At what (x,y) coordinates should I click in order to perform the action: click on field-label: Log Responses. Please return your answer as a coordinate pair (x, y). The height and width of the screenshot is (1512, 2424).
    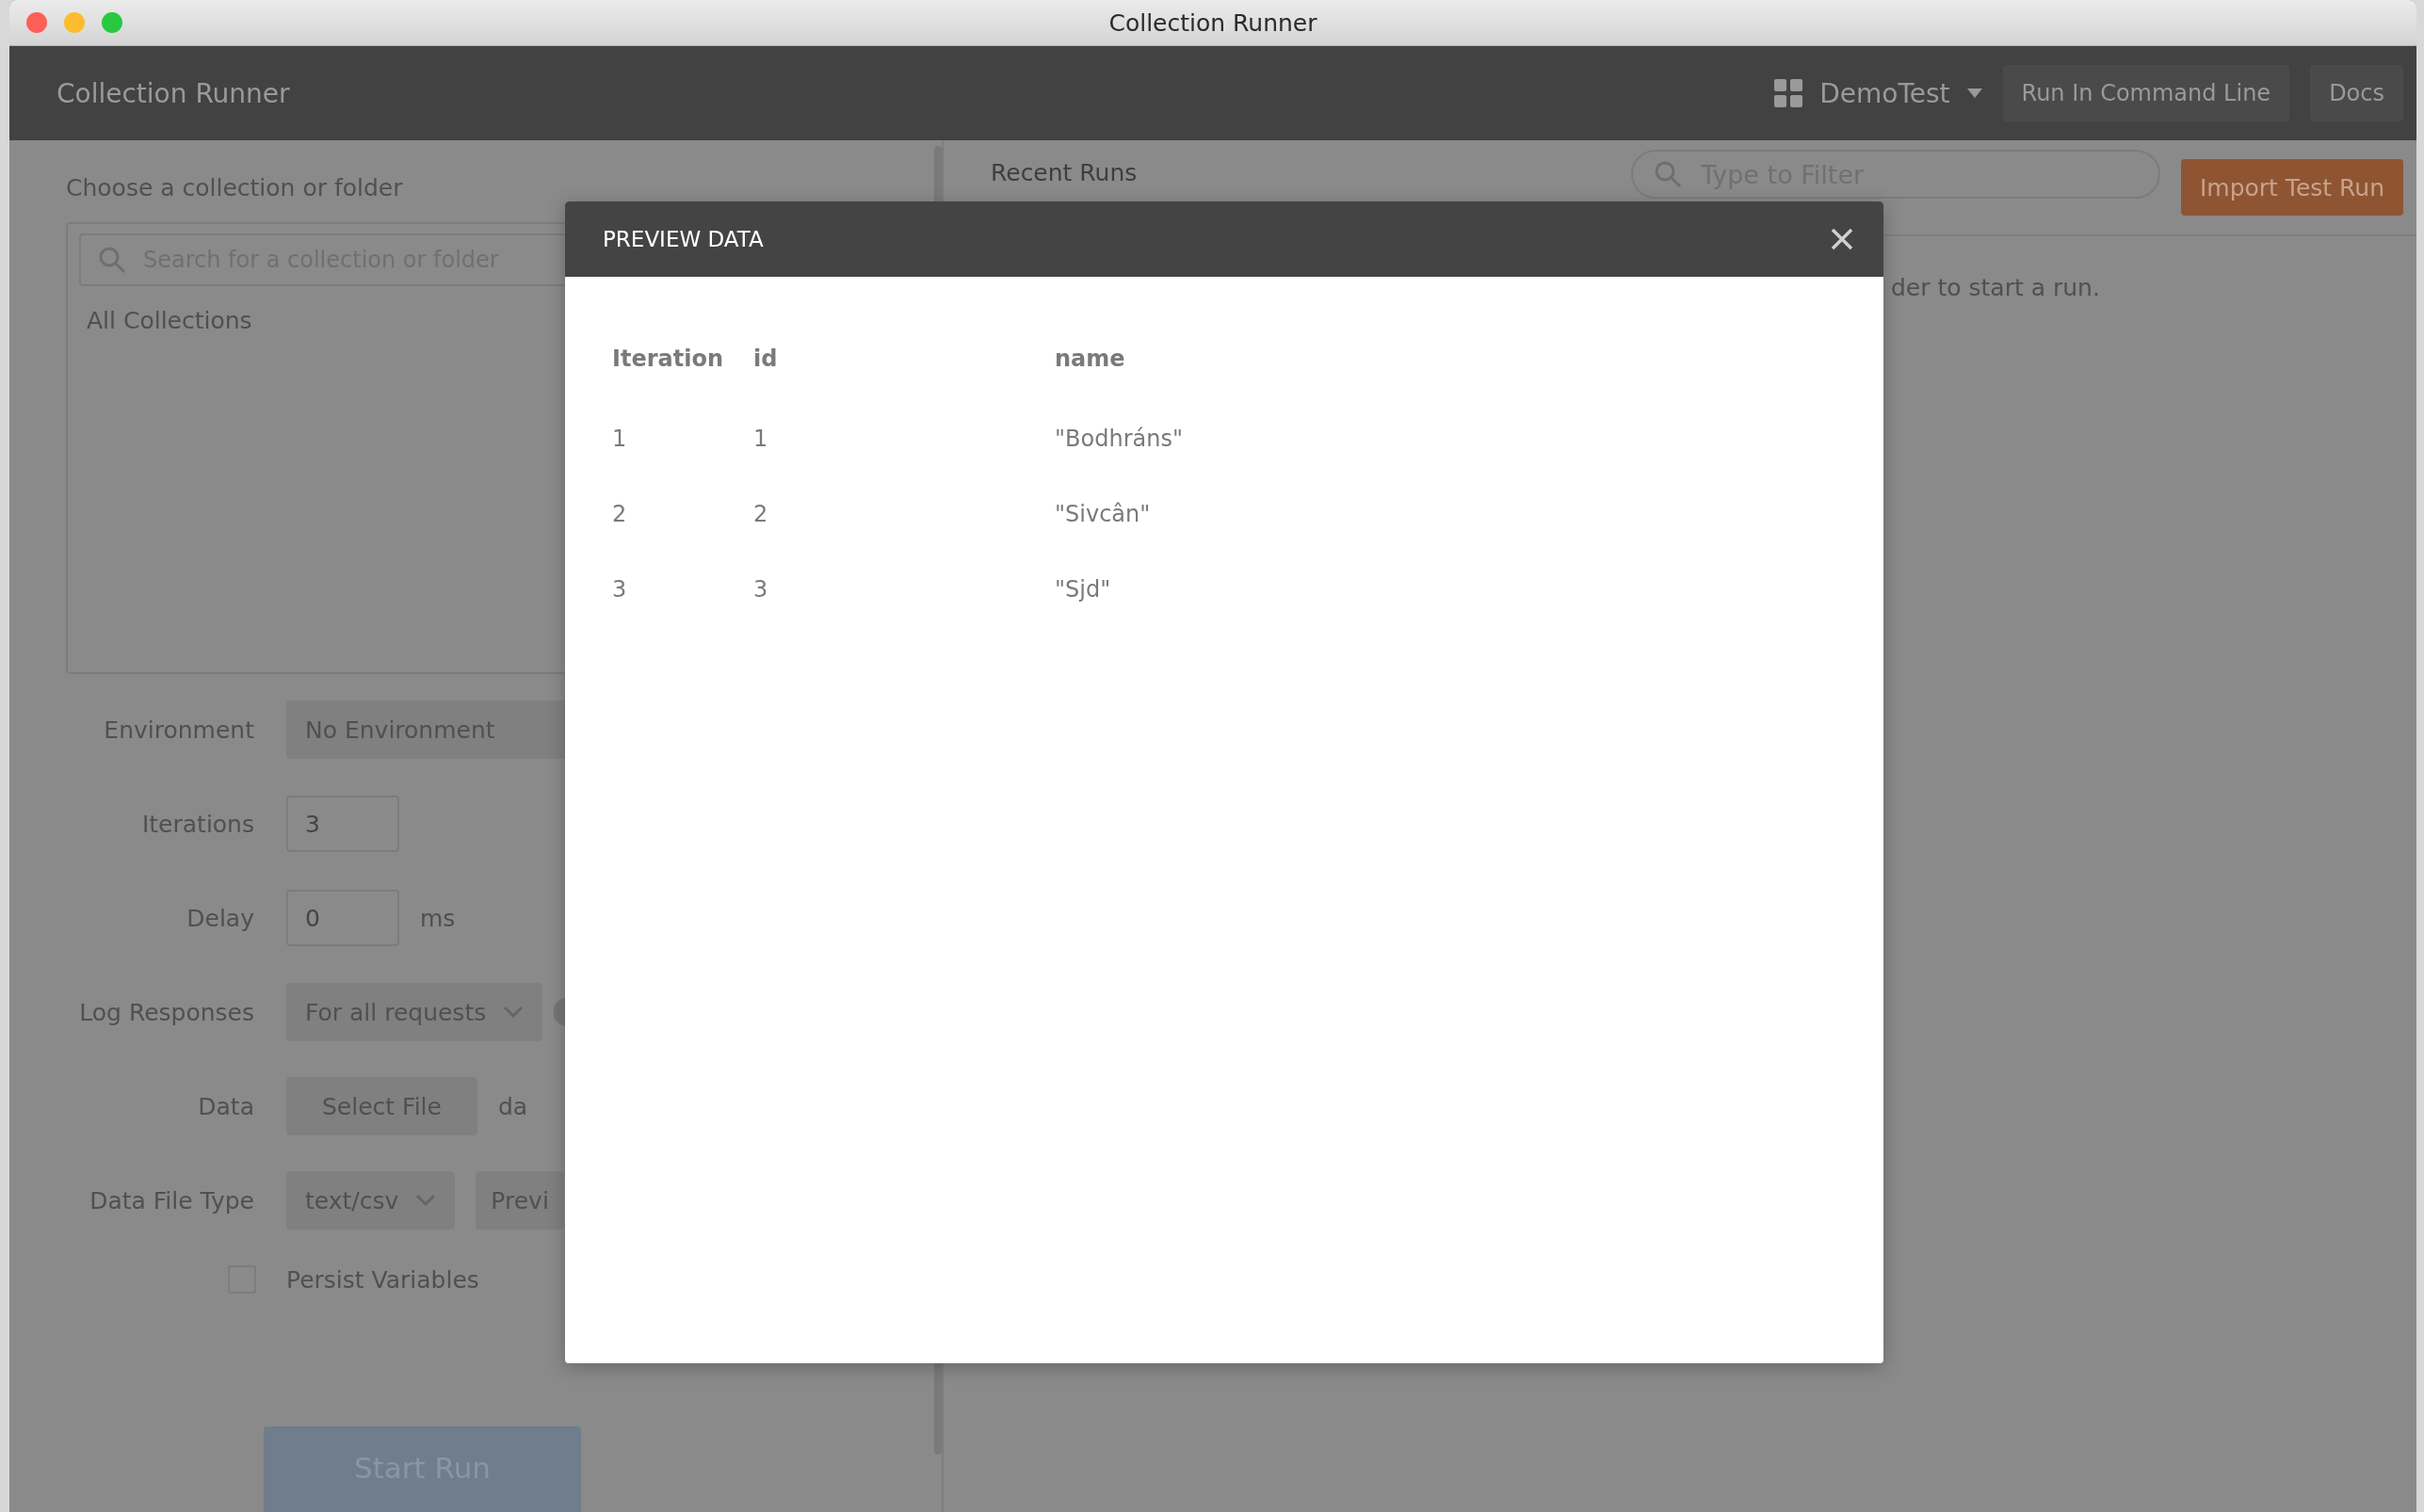
    Looking at the image, I should click on (166, 1012).